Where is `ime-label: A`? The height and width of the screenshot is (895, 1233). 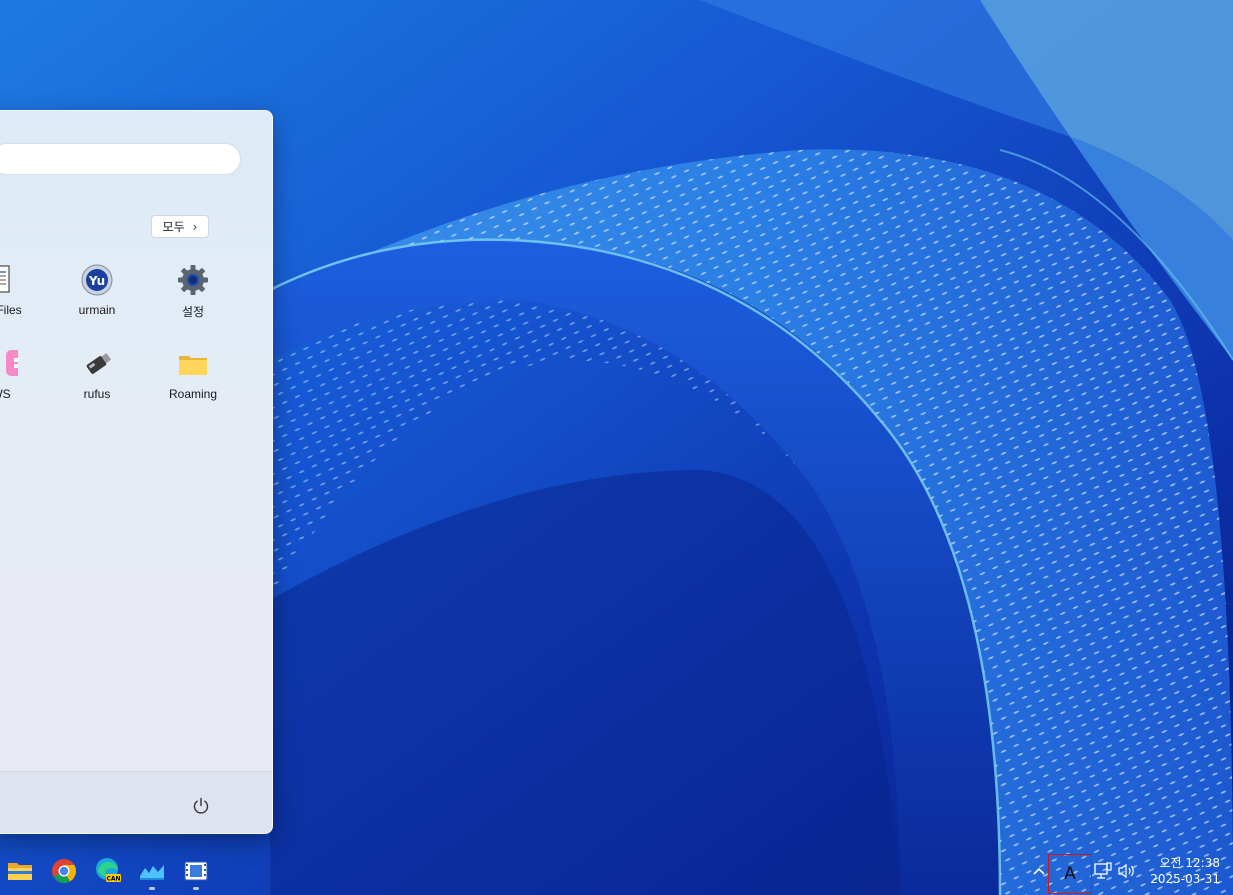
ime-label: A is located at coordinates (1070, 874).